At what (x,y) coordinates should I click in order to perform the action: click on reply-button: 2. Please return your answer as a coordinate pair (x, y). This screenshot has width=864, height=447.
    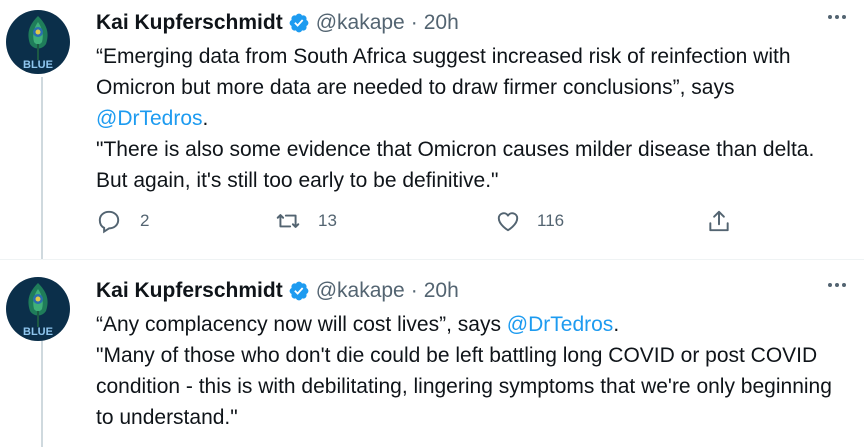
    Looking at the image, I should click on (122, 221).